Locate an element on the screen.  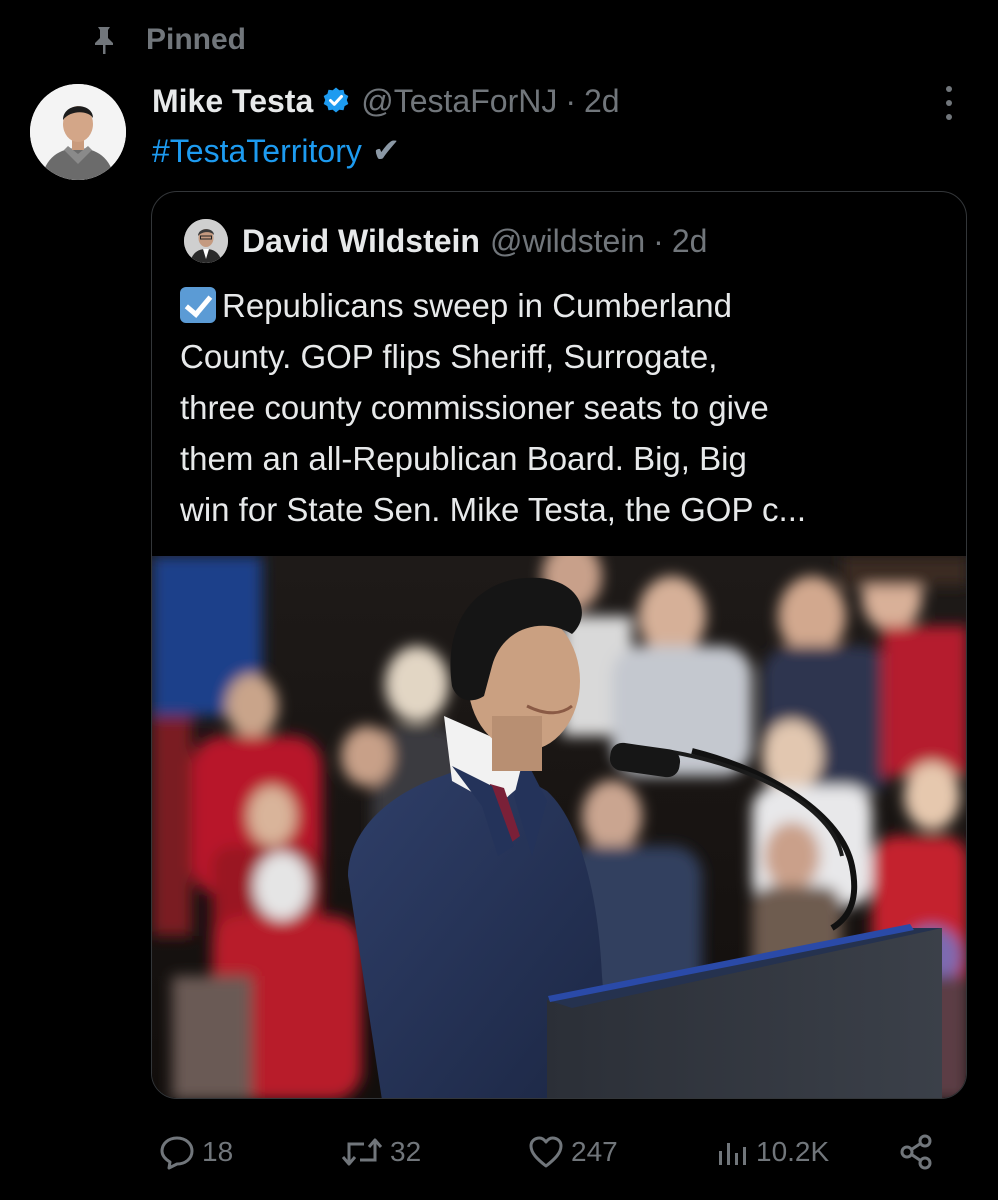
reply-icon is located at coordinates (177, 1152).